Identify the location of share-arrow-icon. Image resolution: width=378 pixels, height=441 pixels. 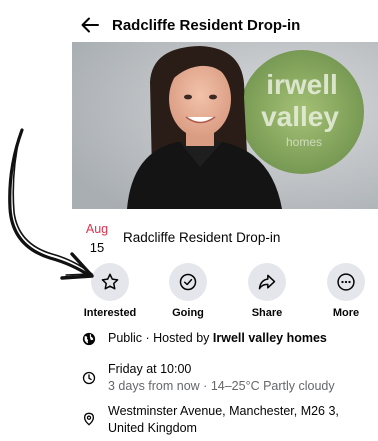
(267, 282).